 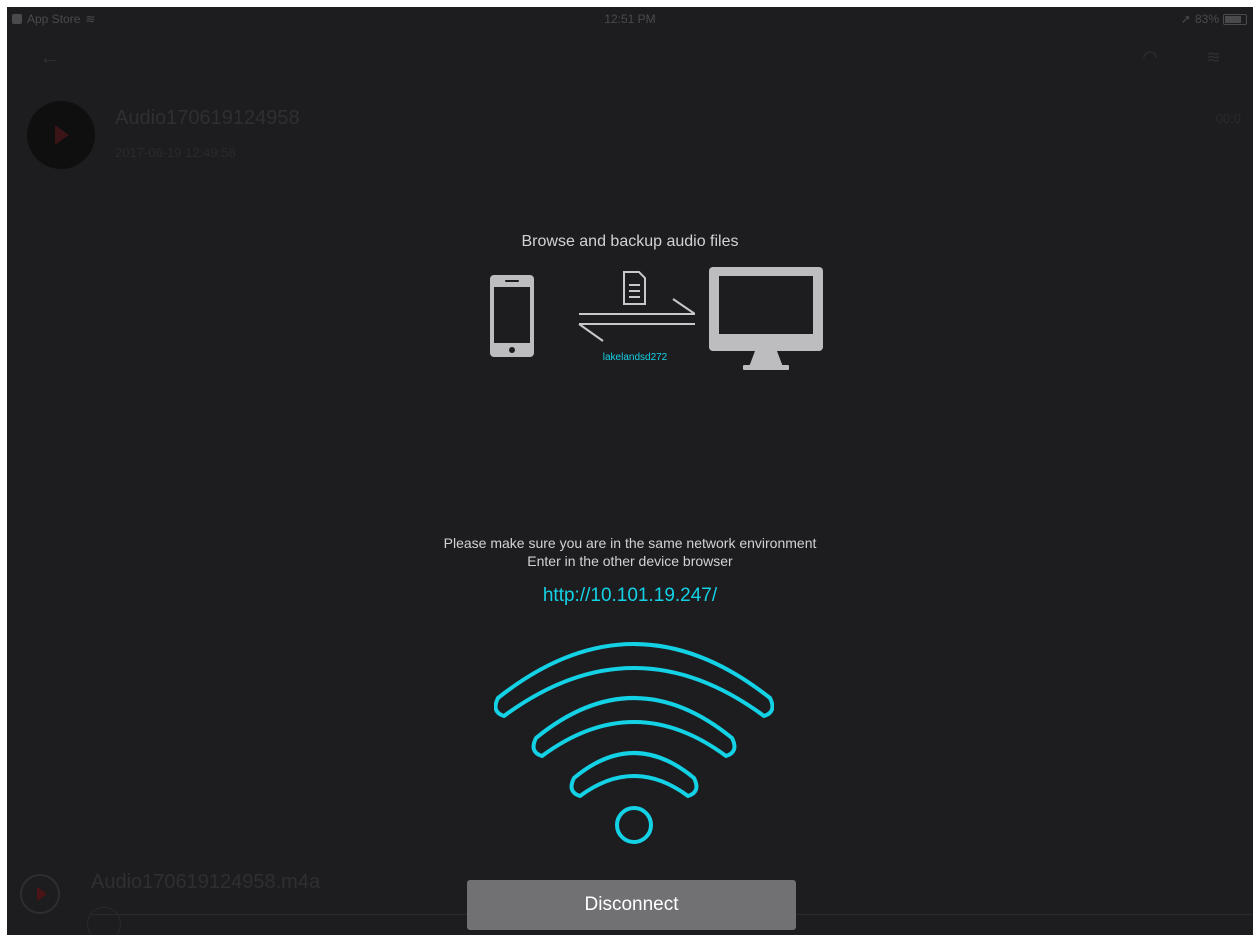 What do you see at coordinates (766, 318) in the screenshot?
I see `monitor-icon` at bounding box center [766, 318].